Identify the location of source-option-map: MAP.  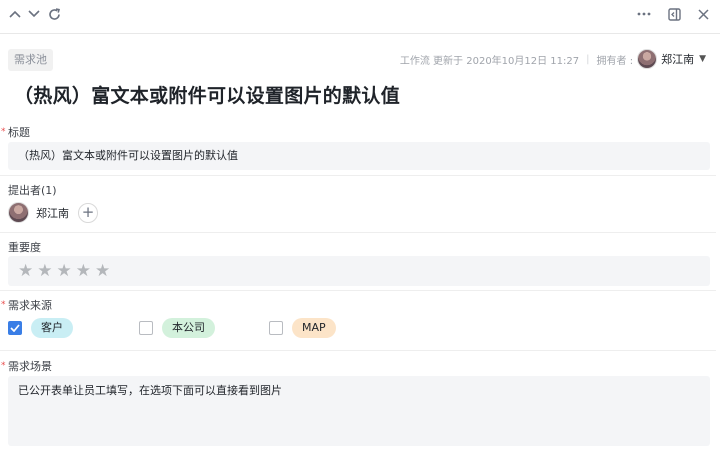
(302, 328).